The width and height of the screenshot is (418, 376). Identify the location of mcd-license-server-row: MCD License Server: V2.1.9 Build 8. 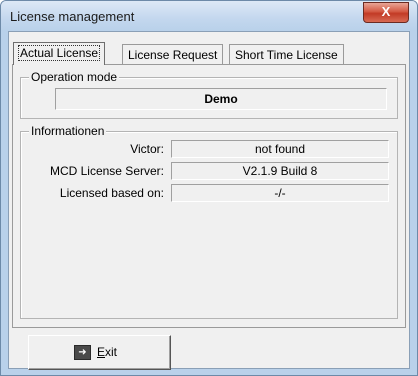
(206, 171).